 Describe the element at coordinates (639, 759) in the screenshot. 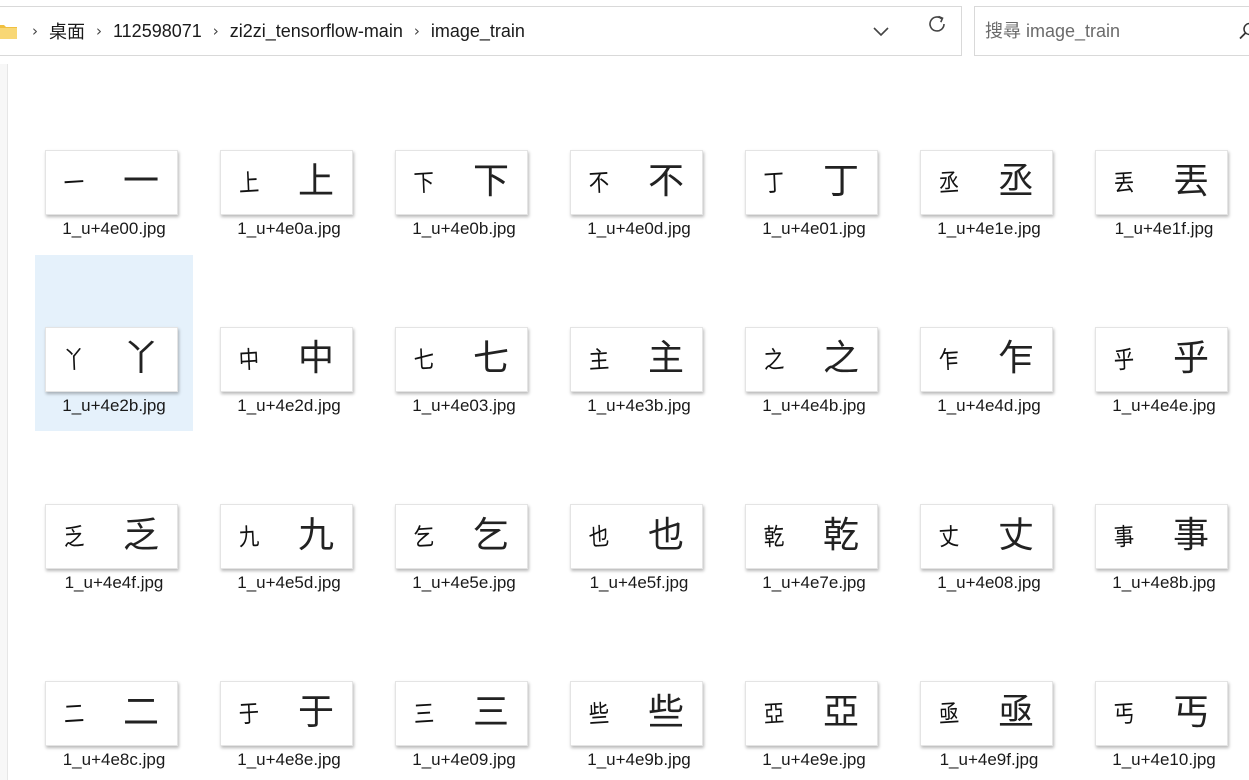

I see `file-name-label: 1_u+4e9b.jpg` at that location.